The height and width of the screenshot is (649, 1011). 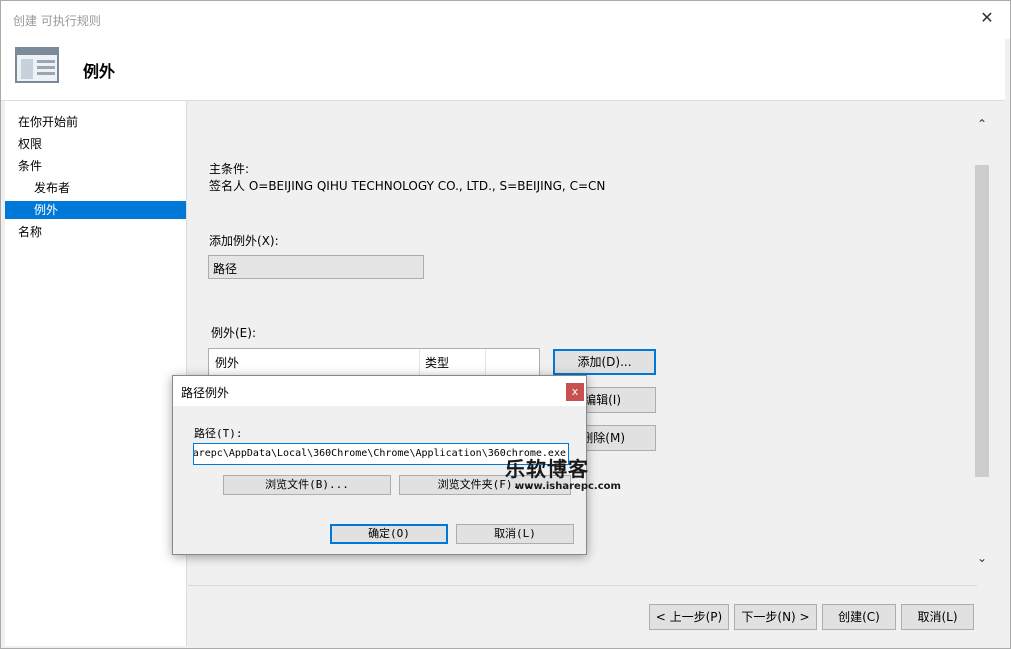 What do you see at coordinates (982, 124) in the screenshot?
I see `scroll-up-icon: ⌃` at bounding box center [982, 124].